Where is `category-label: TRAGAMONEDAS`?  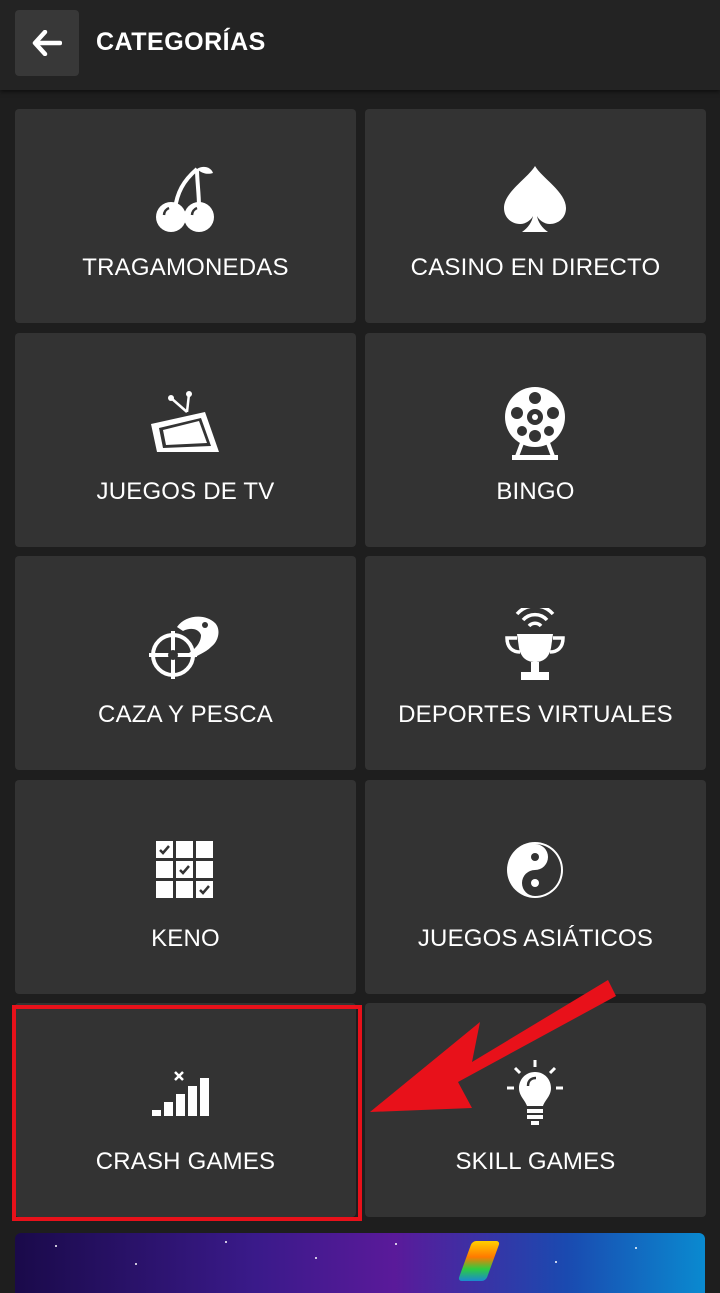
category-label: TRAGAMONEDAS is located at coordinates (185, 267).